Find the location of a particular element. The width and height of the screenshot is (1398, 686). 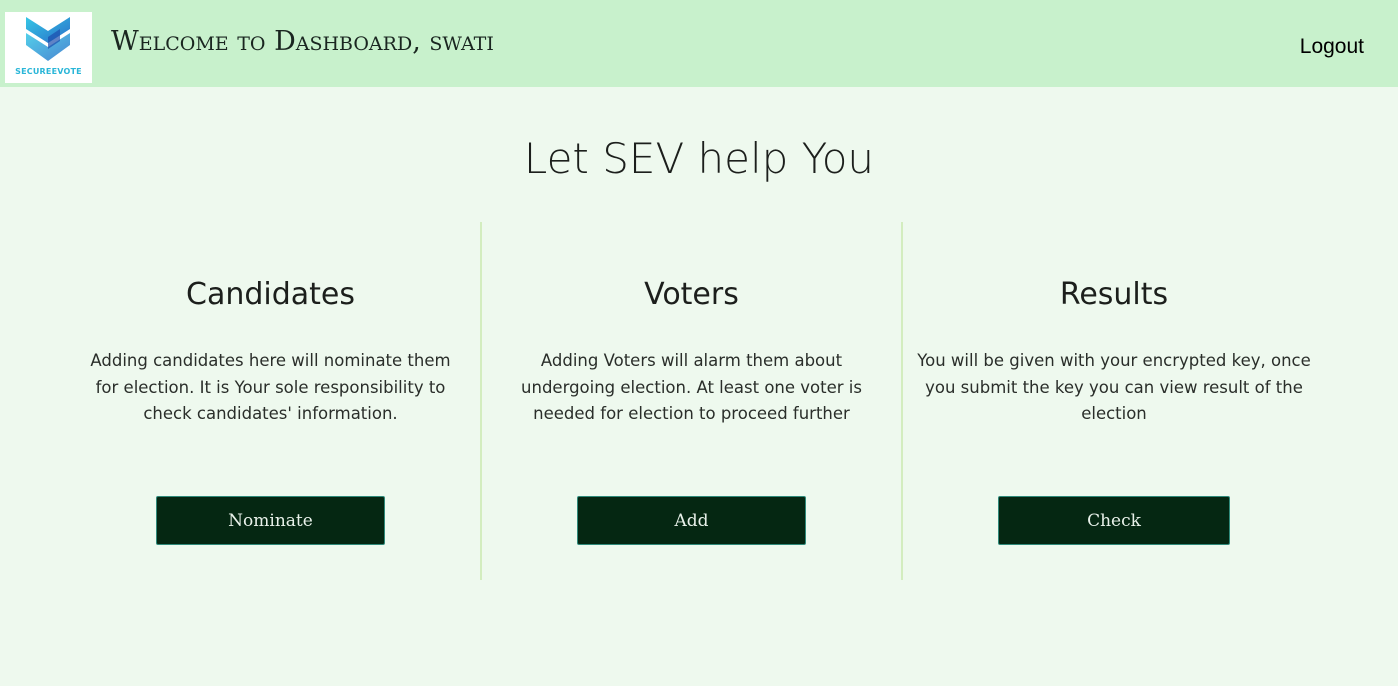

nominate-button: Nominate is located at coordinates (270, 520).